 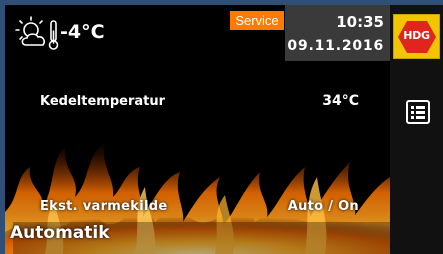 What do you see at coordinates (37, 33) in the screenshot?
I see `sun-cloud-thermometer-icon` at bounding box center [37, 33].